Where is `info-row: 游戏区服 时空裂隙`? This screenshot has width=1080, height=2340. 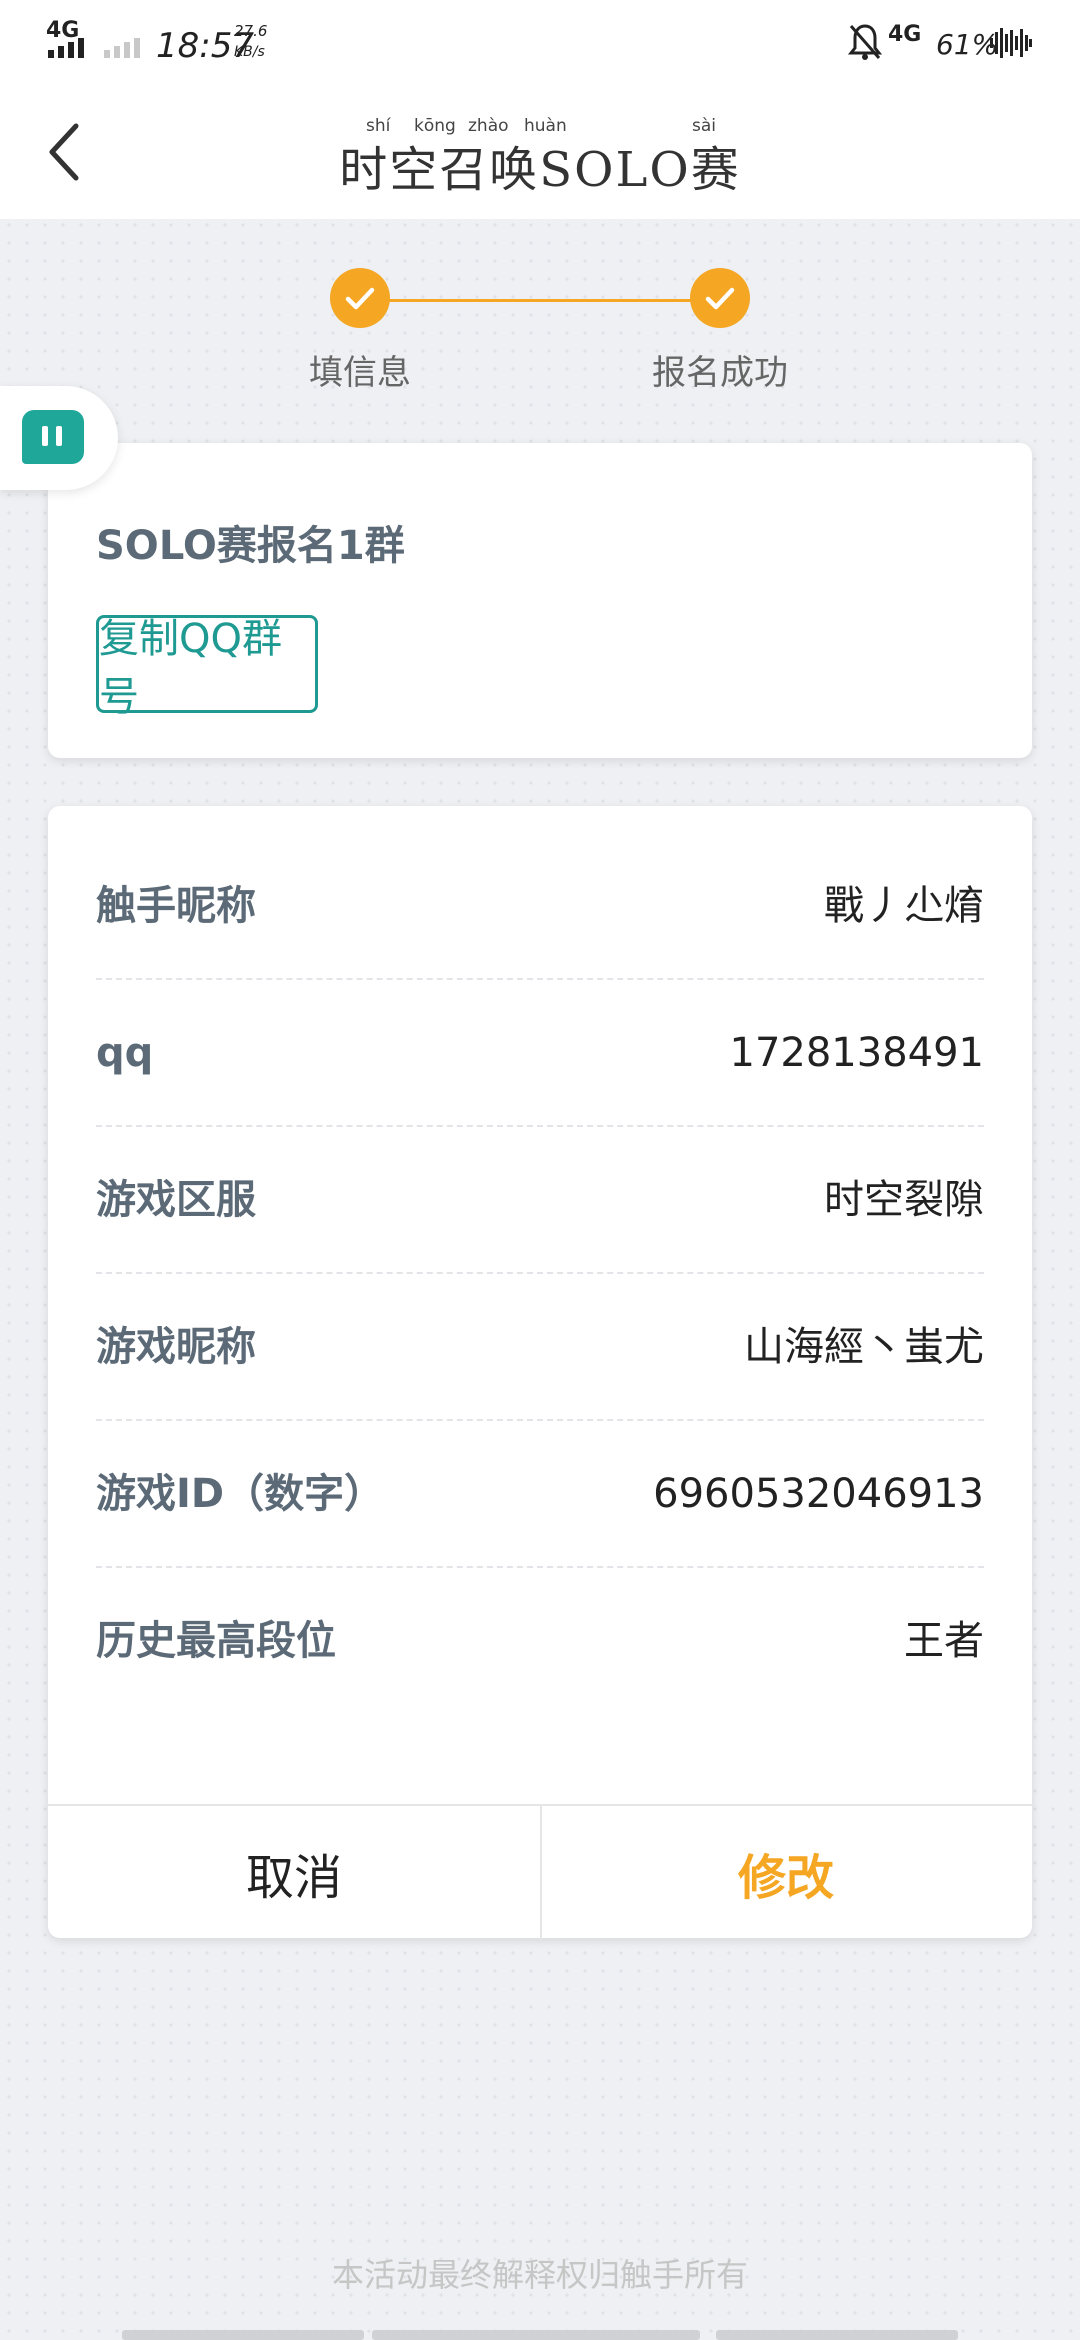
info-row: 游戏区服 时空裂隙 is located at coordinates (540, 1200).